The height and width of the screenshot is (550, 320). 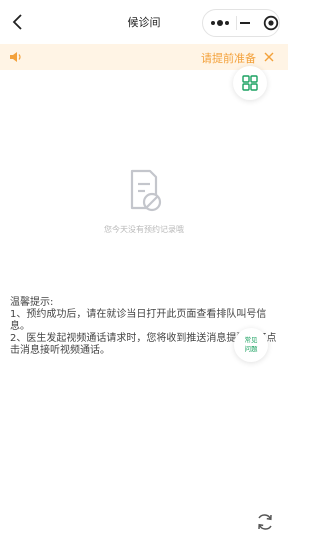 I want to click on more-dots-icon, so click(x=219, y=23).